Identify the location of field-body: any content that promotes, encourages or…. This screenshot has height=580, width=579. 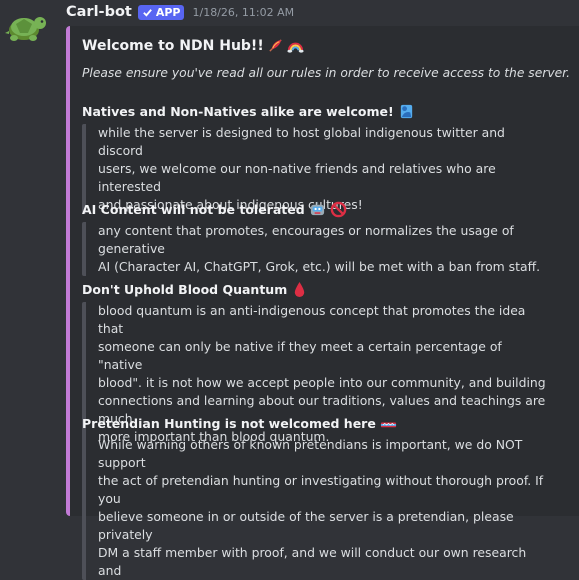
(314, 249).